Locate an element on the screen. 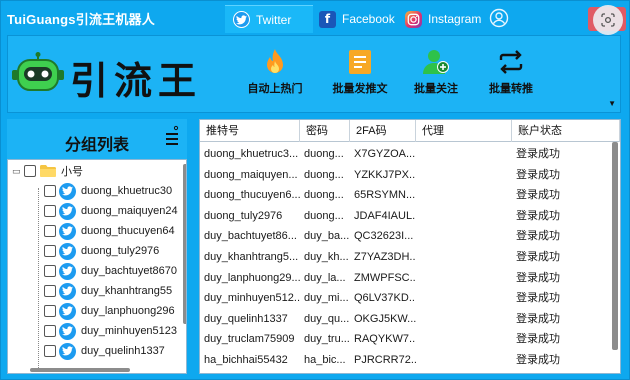 The image size is (630, 380). user-icon is located at coordinates (499, 18).